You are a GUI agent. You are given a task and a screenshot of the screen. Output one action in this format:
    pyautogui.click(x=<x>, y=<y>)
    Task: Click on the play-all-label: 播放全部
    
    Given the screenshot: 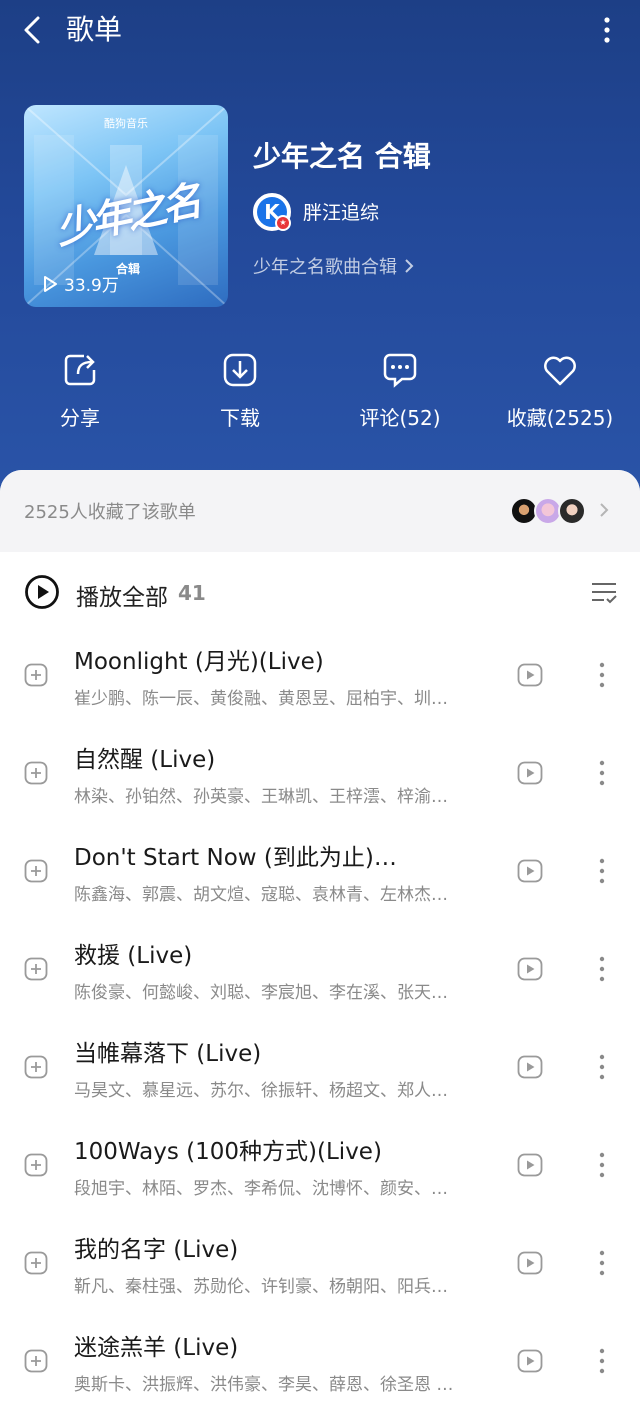 What is the action you would take?
    pyautogui.click(x=122, y=598)
    